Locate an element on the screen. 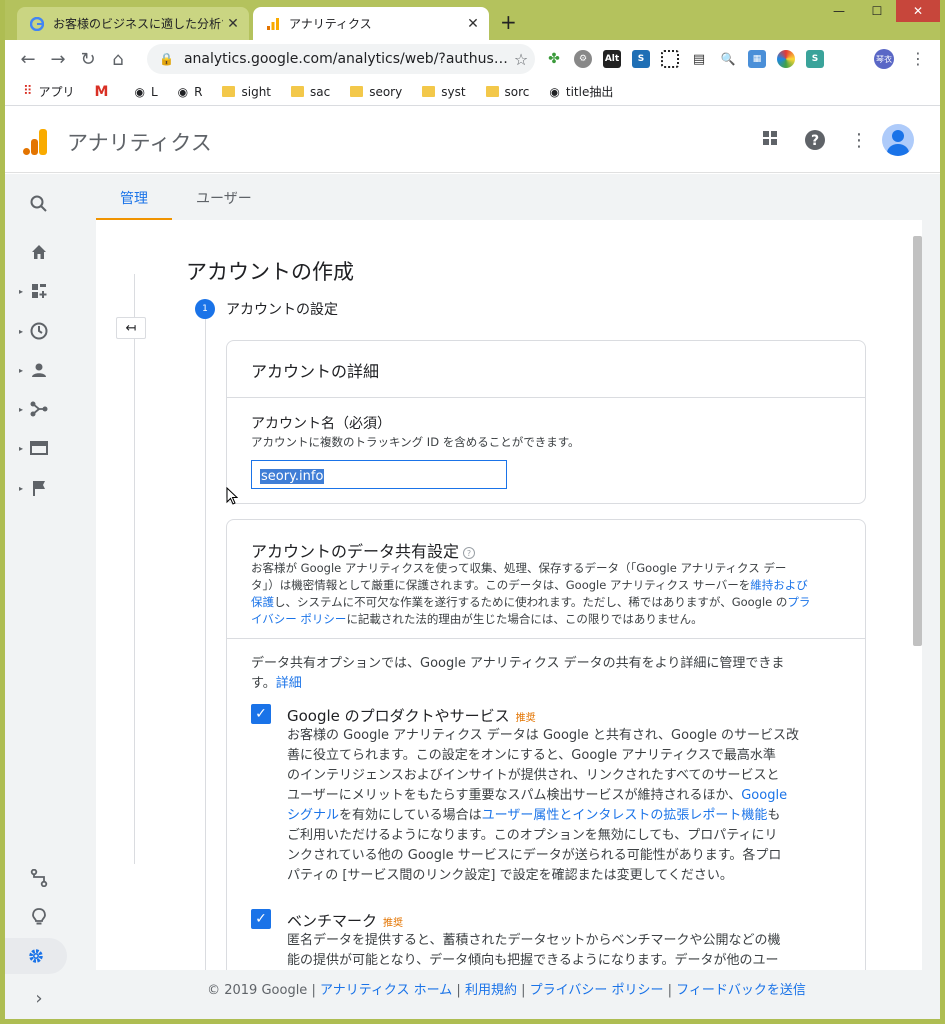 The width and height of the screenshot is (945, 1024). maximize-icon: ☐ is located at coordinates (877, 11).